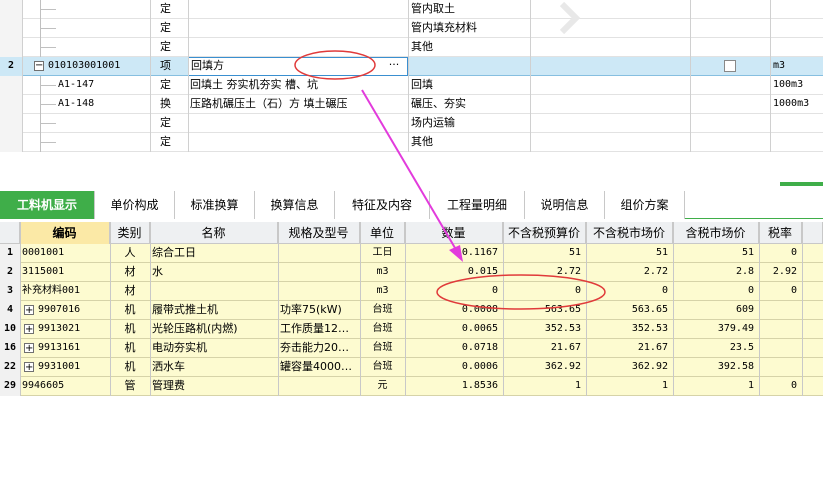 Image resolution: width=823 pixels, height=489 pixels. I want to click on cell-rate: 2.92, so click(780, 272).